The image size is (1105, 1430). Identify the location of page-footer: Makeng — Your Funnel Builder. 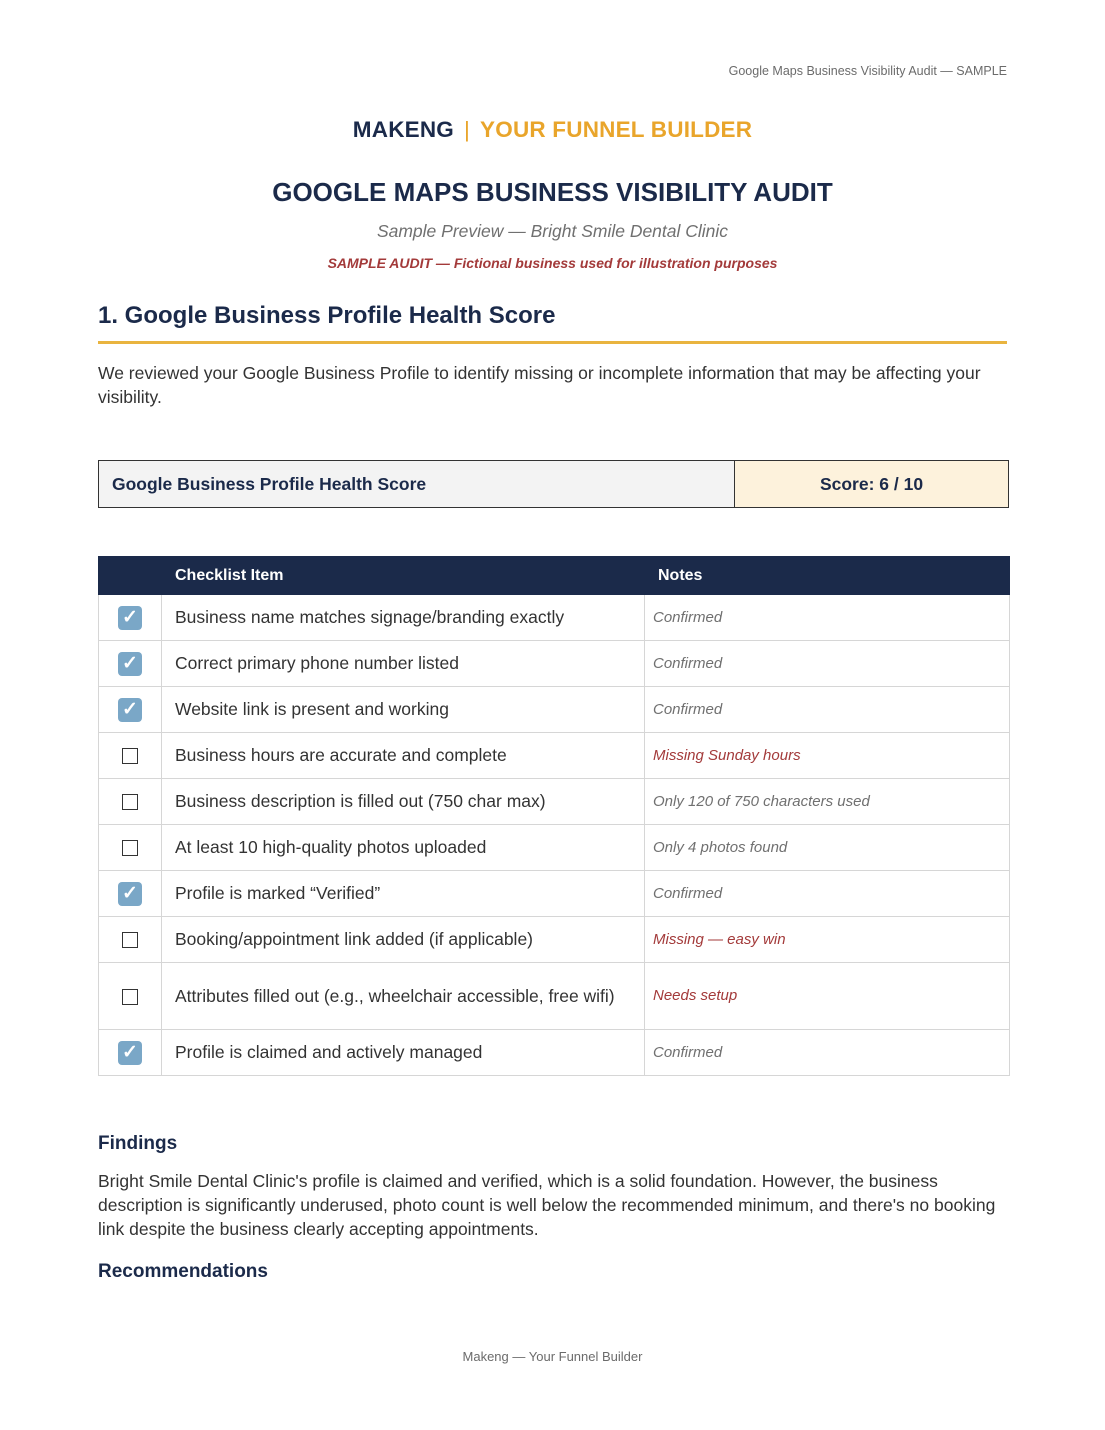
(552, 1356).